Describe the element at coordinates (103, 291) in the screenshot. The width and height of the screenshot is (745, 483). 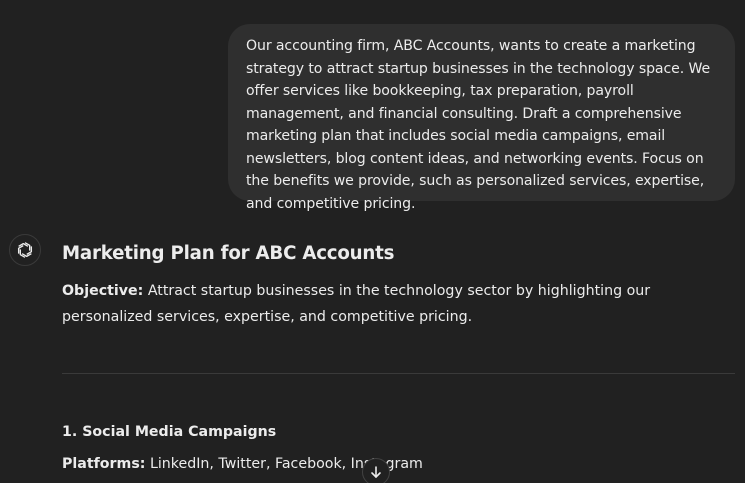
I see `objective-label: Objective:` at that location.